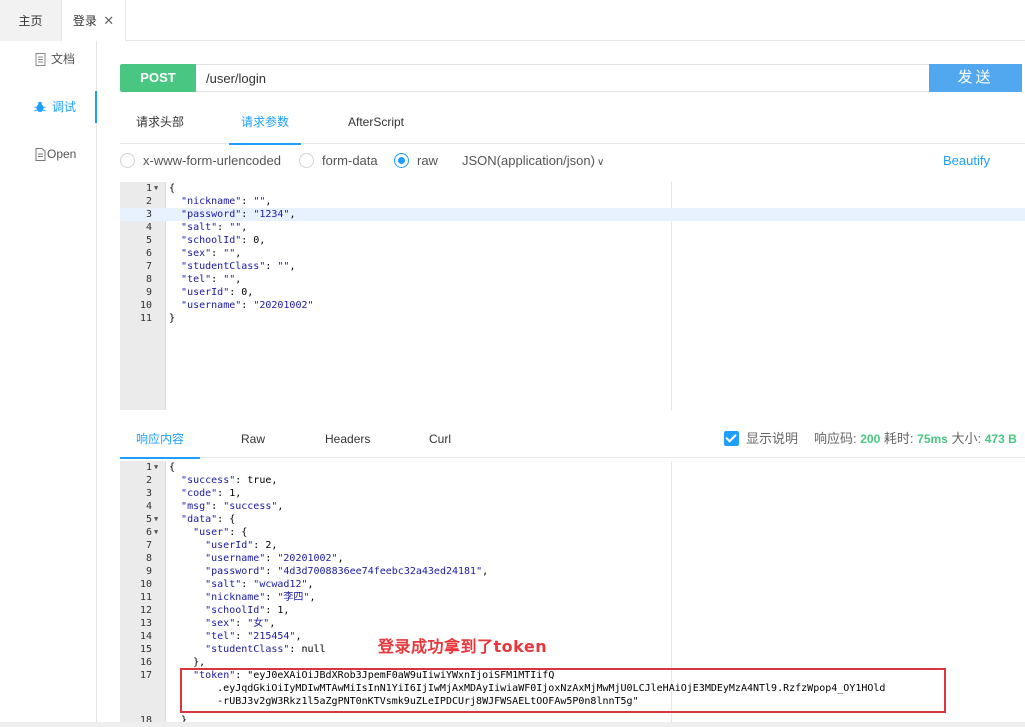  What do you see at coordinates (265, 649) in the screenshot?
I see `code-text: "studentClass": null` at bounding box center [265, 649].